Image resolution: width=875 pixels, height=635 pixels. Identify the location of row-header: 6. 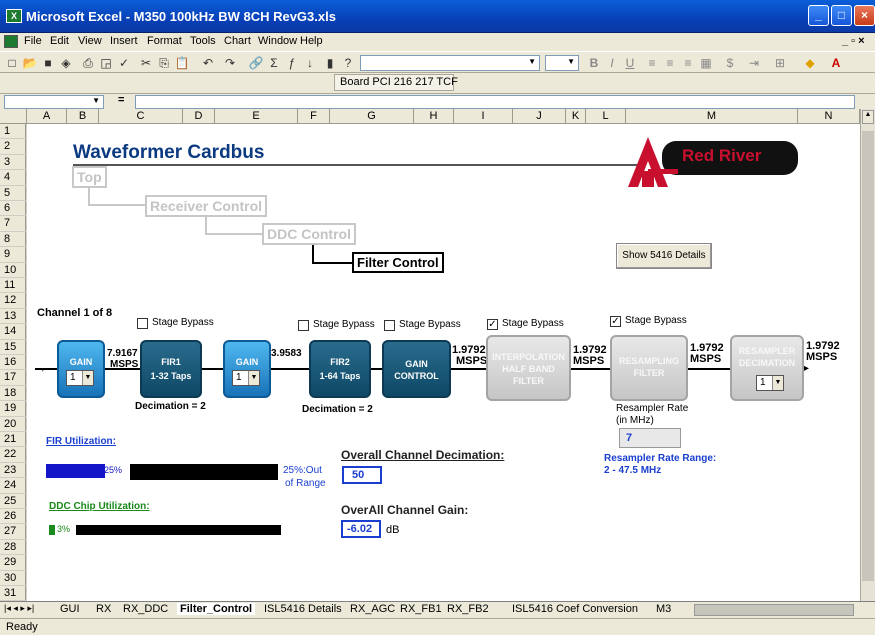
(13, 209).